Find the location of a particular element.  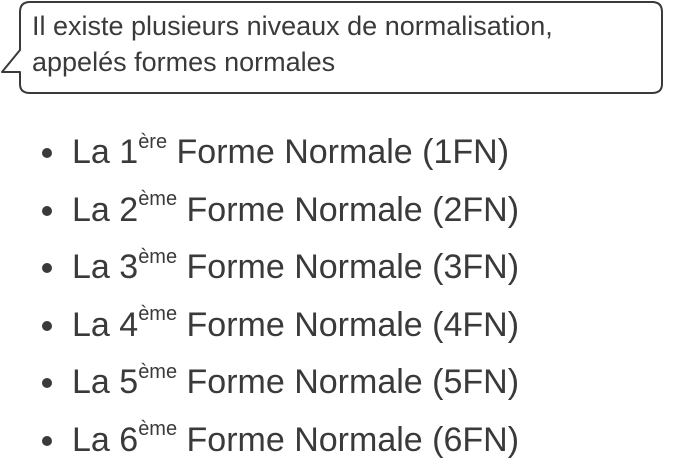

list-item-text: La 3ème Forme Normale (3FN) is located at coordinates (295, 268).